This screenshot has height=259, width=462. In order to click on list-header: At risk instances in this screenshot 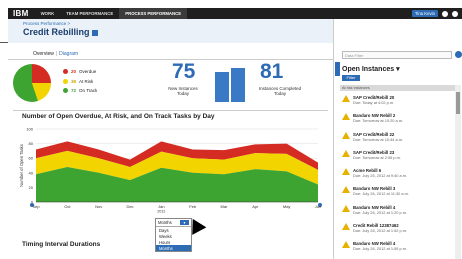, I will do `click(397, 88)`.